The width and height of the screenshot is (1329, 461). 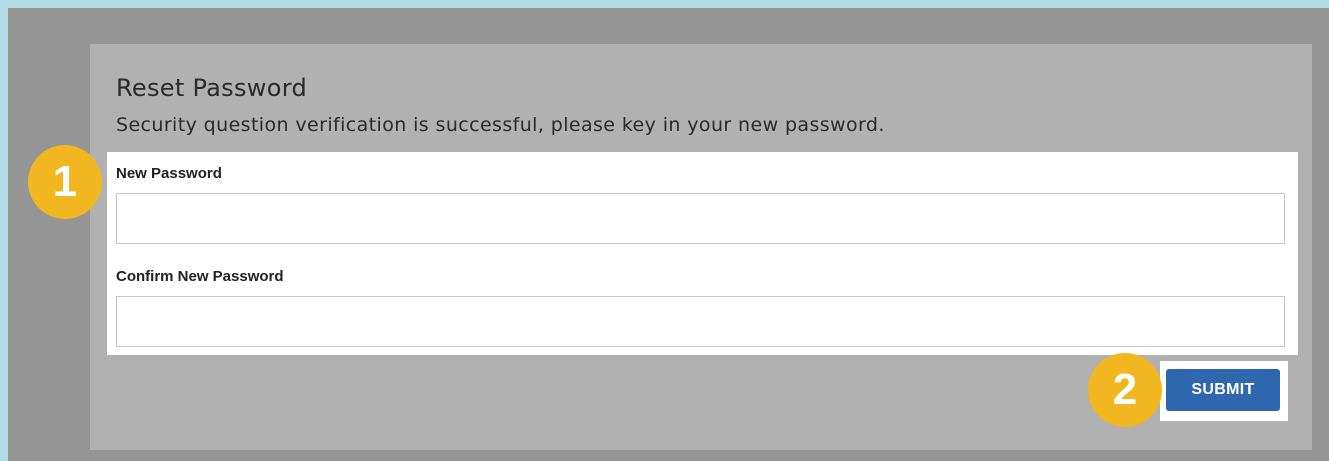 I want to click on step-1-badge: 1, so click(x=65, y=182).